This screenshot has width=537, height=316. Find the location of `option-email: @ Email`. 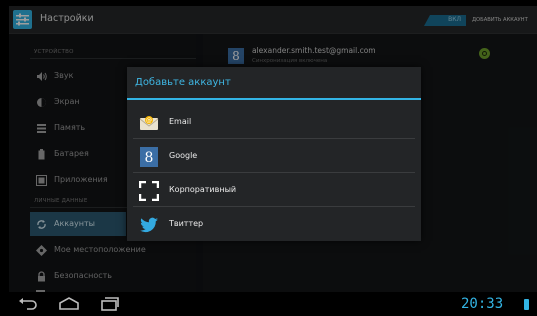

option-email: @ Email is located at coordinates (274, 122).